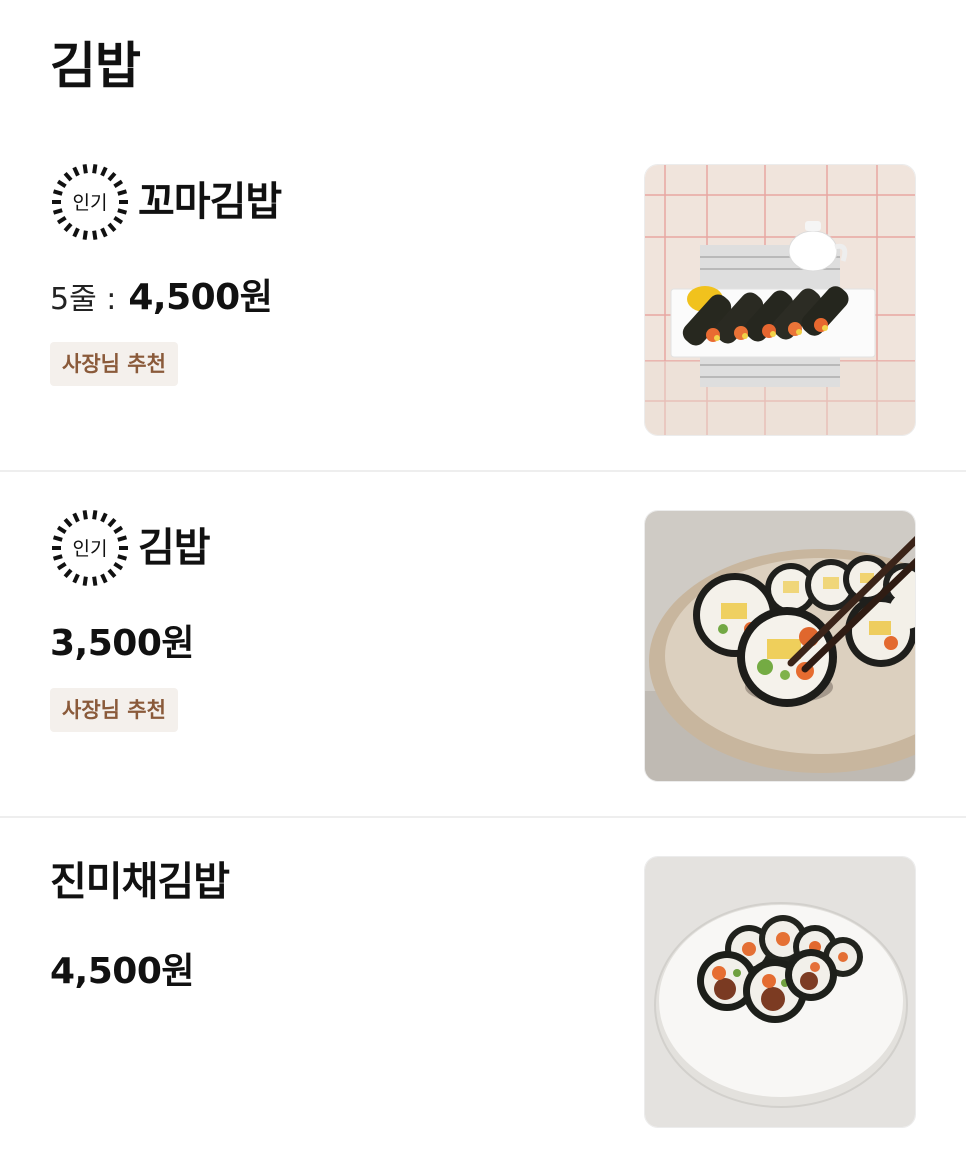 This screenshot has width=966, height=1161. What do you see at coordinates (780, 300) in the screenshot?
I see `item-photo-kkoma-gimbap` at bounding box center [780, 300].